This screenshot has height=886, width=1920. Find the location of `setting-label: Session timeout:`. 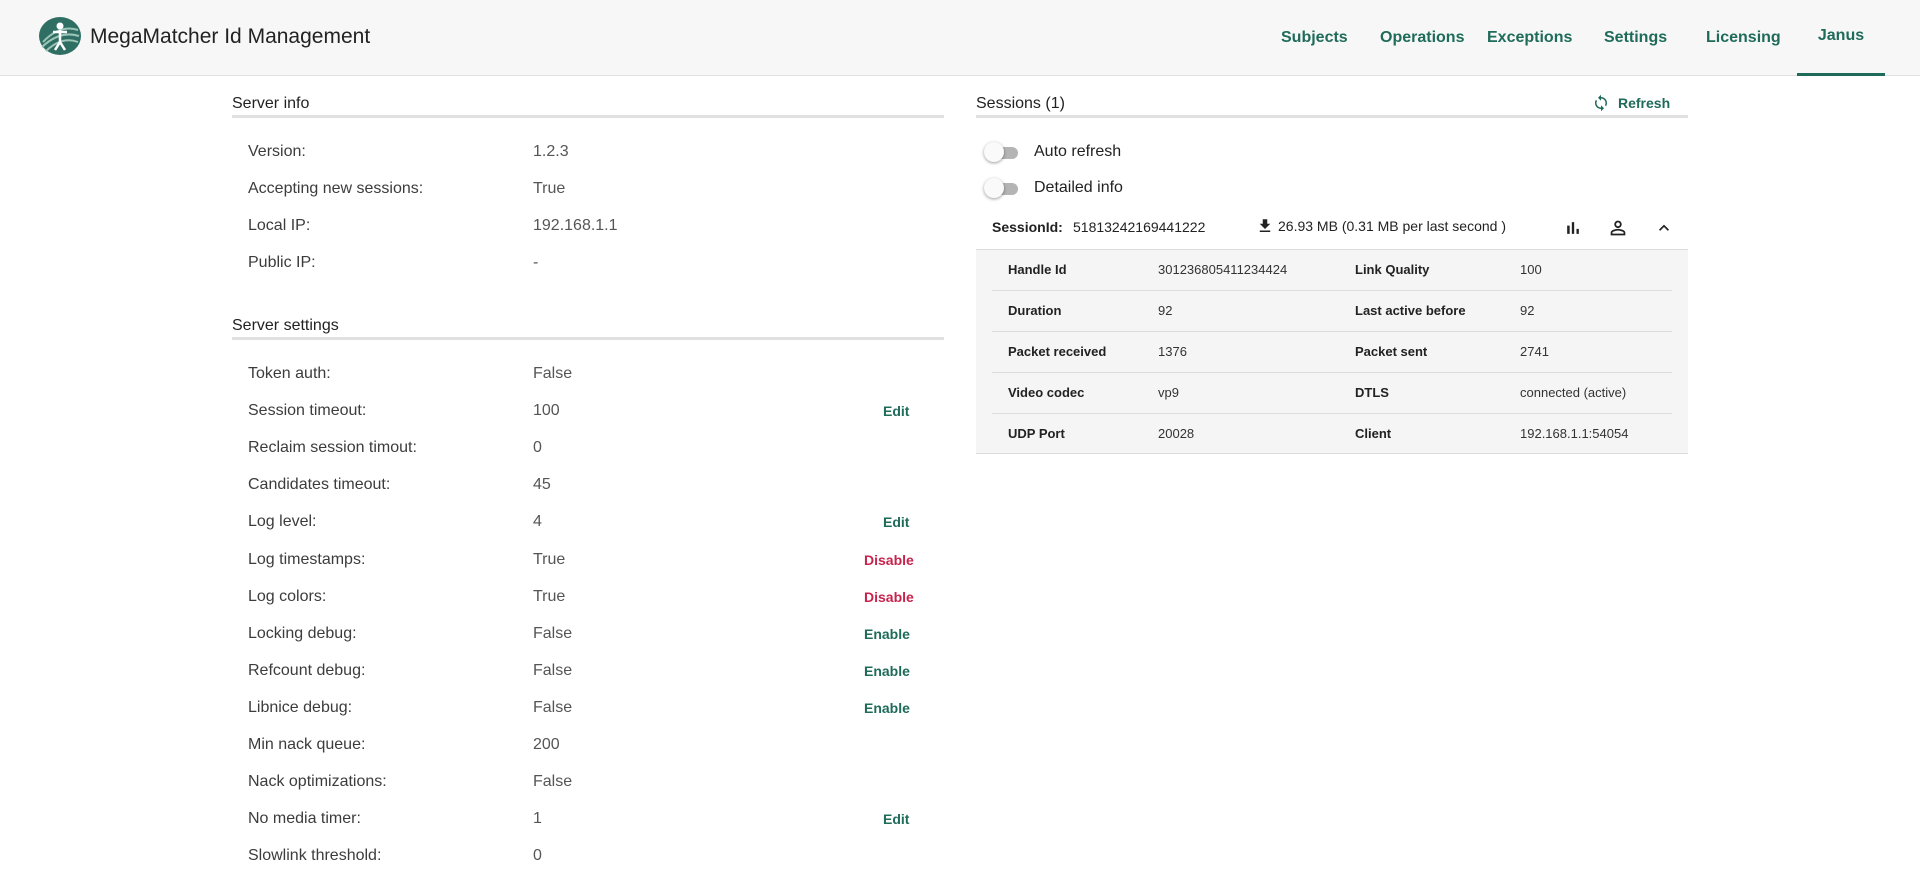

setting-label: Session timeout: is located at coordinates (307, 411).